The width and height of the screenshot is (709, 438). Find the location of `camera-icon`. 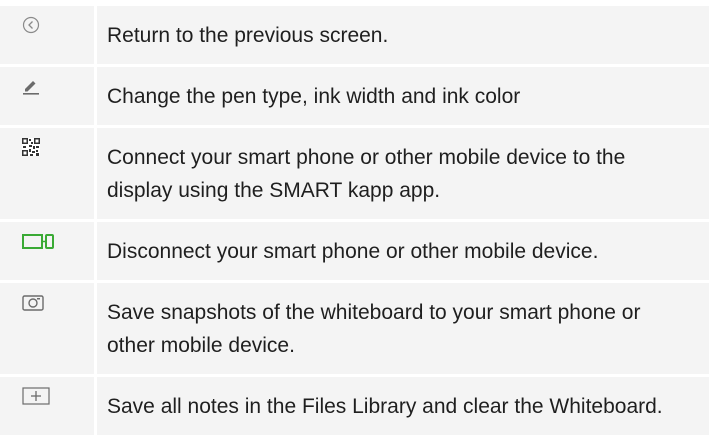

camera-icon is located at coordinates (58, 302).